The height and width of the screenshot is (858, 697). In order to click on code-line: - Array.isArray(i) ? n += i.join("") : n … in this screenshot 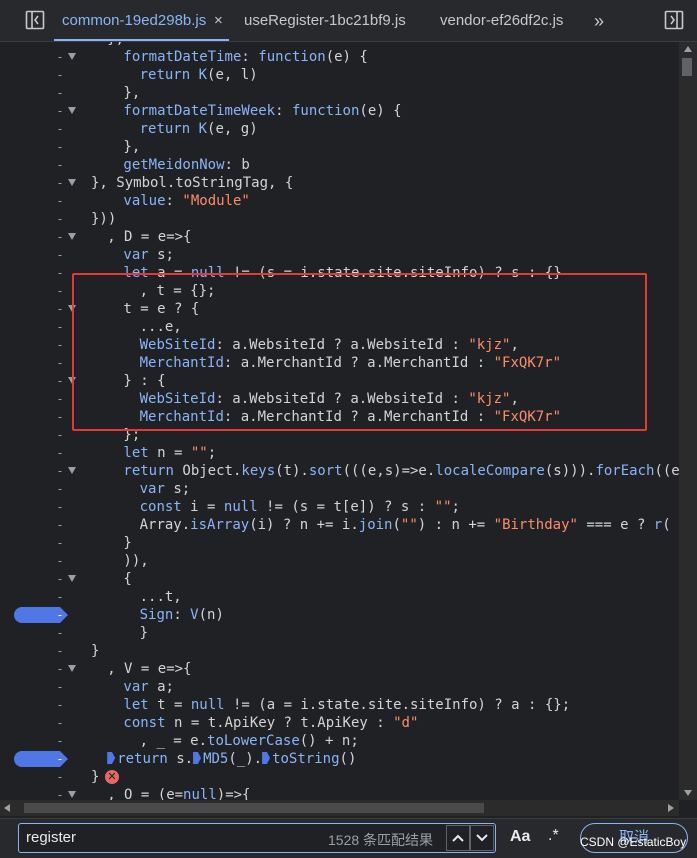, I will do `click(340, 525)`.